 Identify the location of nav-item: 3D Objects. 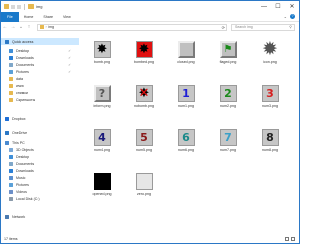
(40, 149).